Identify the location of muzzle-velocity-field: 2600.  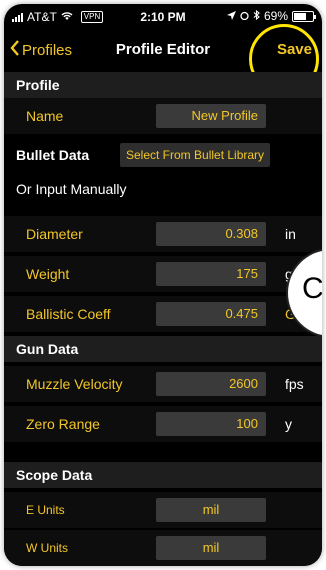
(211, 384).